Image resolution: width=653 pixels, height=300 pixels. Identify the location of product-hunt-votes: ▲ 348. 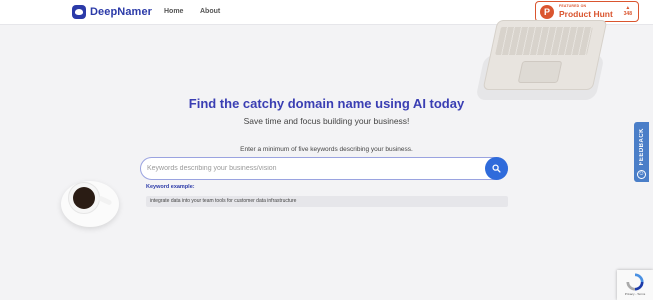
(628, 11).